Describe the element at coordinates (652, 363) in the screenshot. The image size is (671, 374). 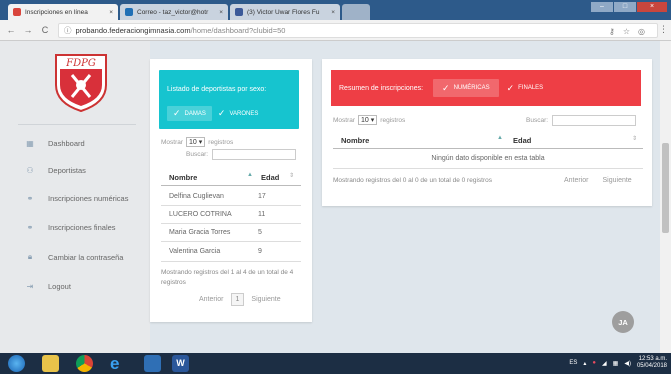
I see `clock: 12:53 a.m. 05/04/2018` at that location.